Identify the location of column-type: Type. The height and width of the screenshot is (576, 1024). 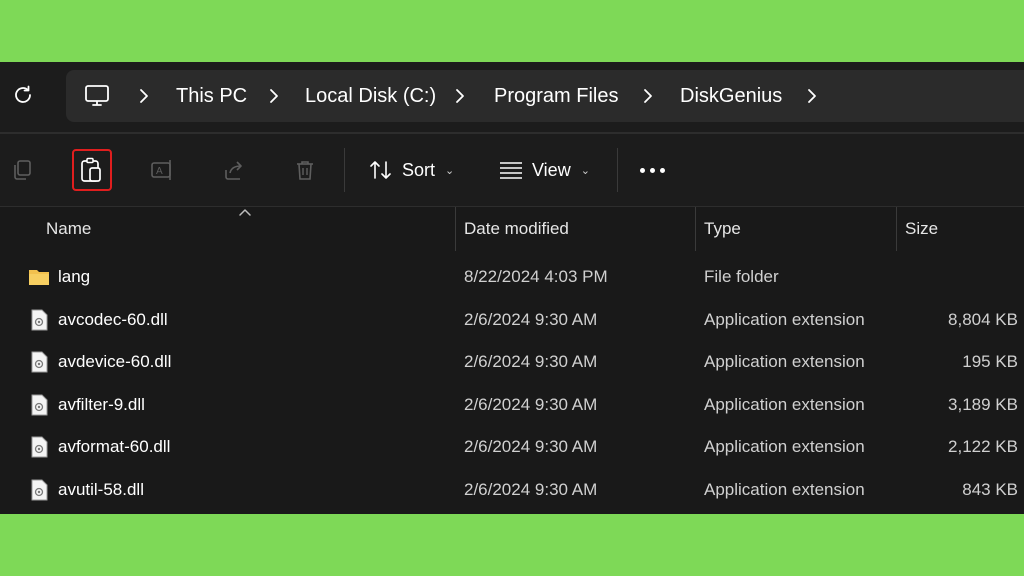
(722, 229).